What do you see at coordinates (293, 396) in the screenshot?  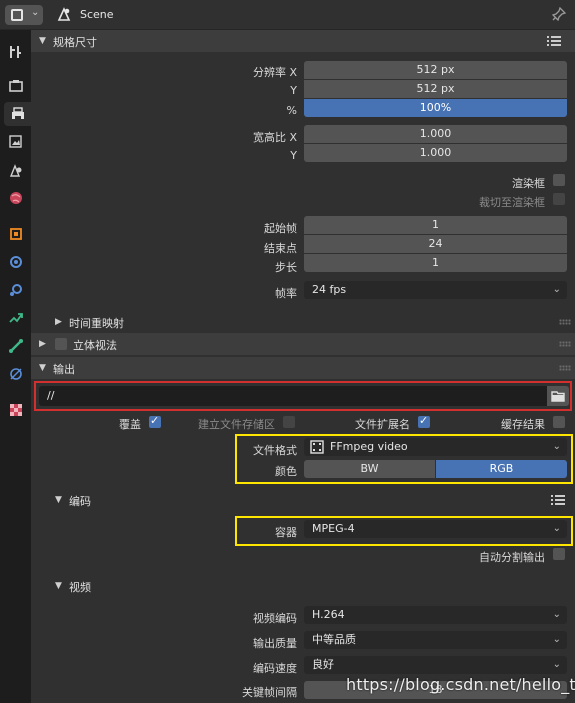 I see `output-path-field: //` at bounding box center [293, 396].